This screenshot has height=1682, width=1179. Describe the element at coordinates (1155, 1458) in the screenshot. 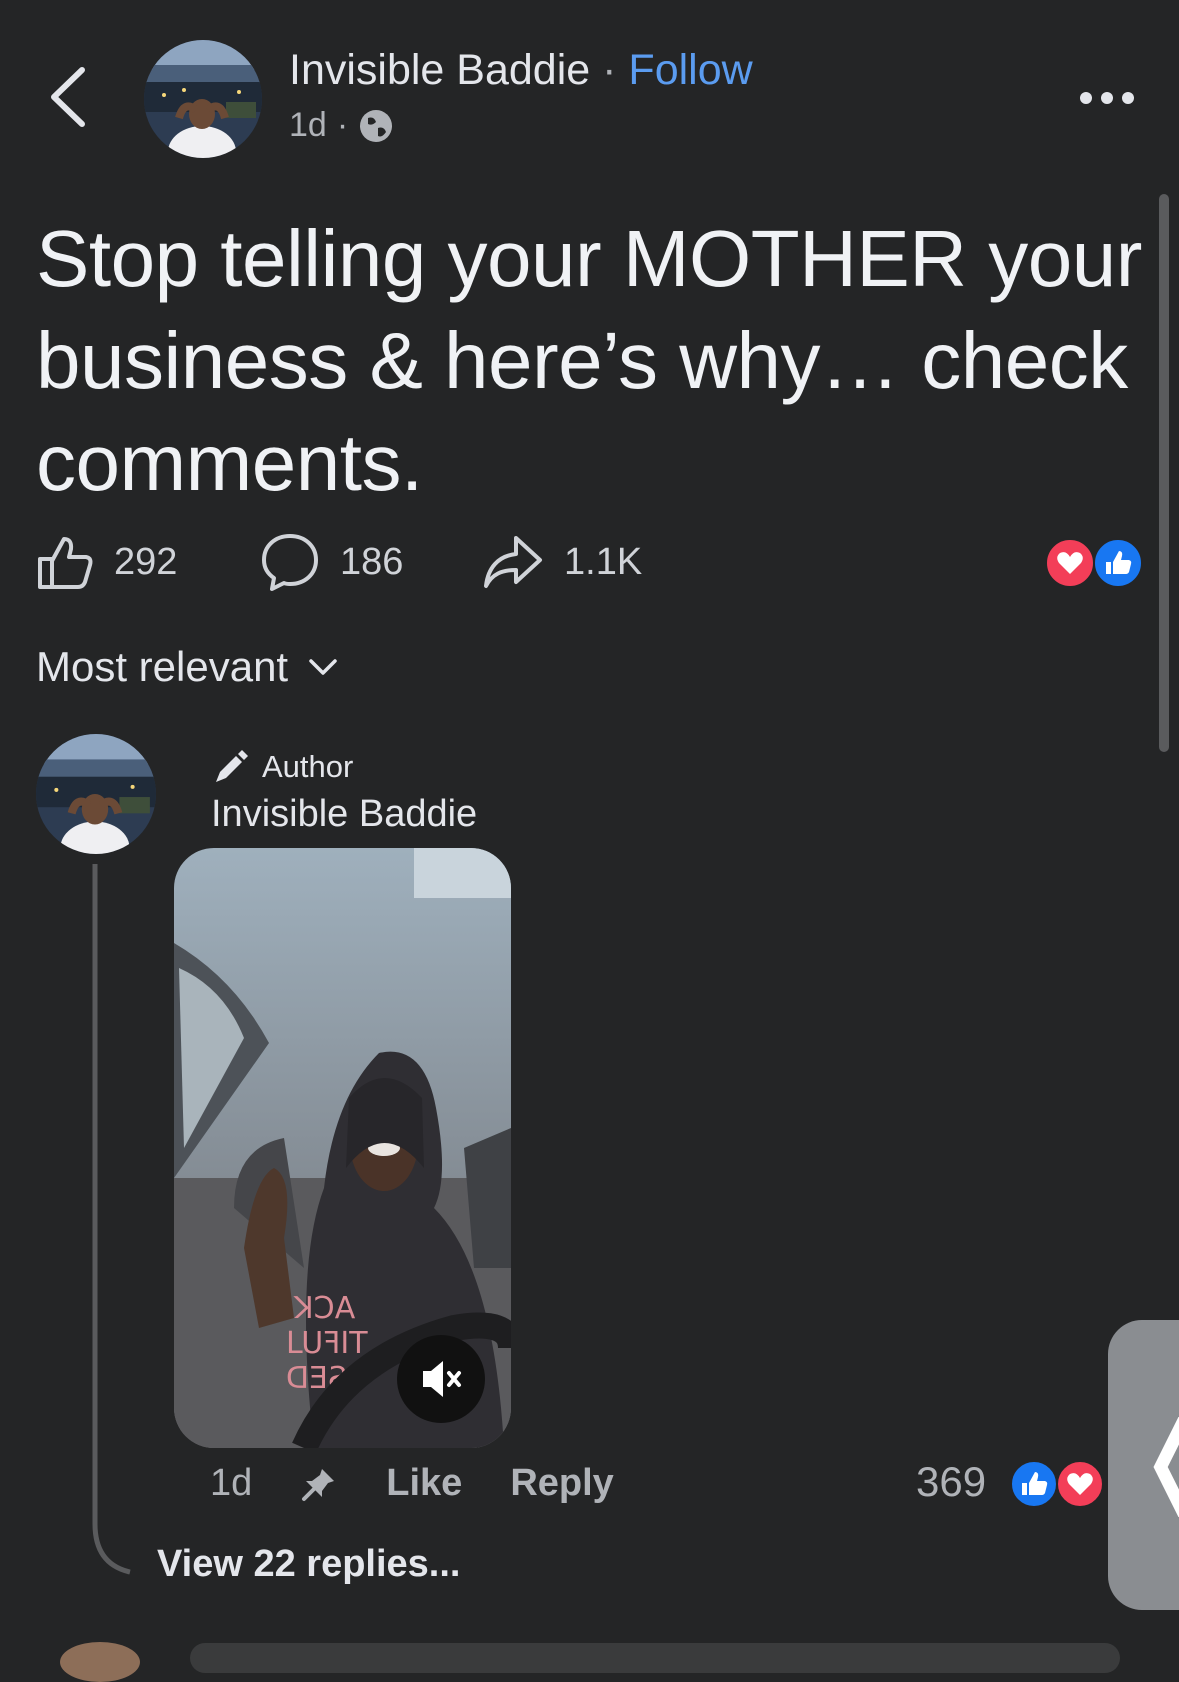

I see `side-tab-chevron-icon: ❬` at that location.